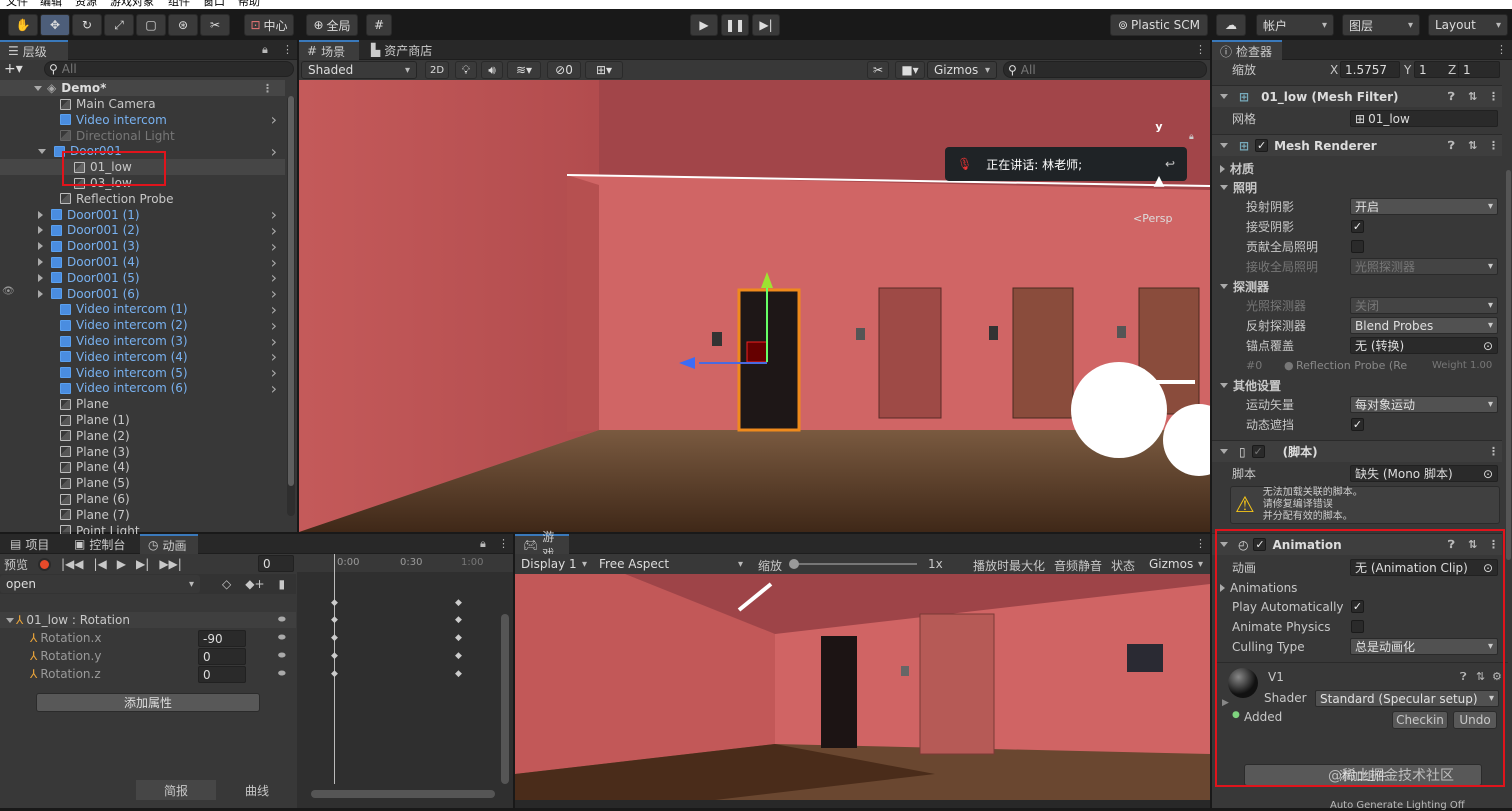  I want to click on hierarchy-item: Plane (3), so click(142, 452).